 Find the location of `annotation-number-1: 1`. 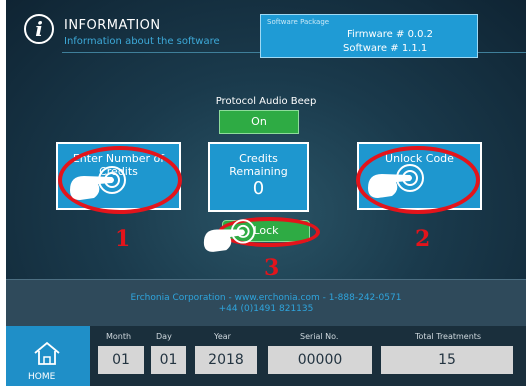

annotation-number-1: 1 is located at coordinates (123, 239).